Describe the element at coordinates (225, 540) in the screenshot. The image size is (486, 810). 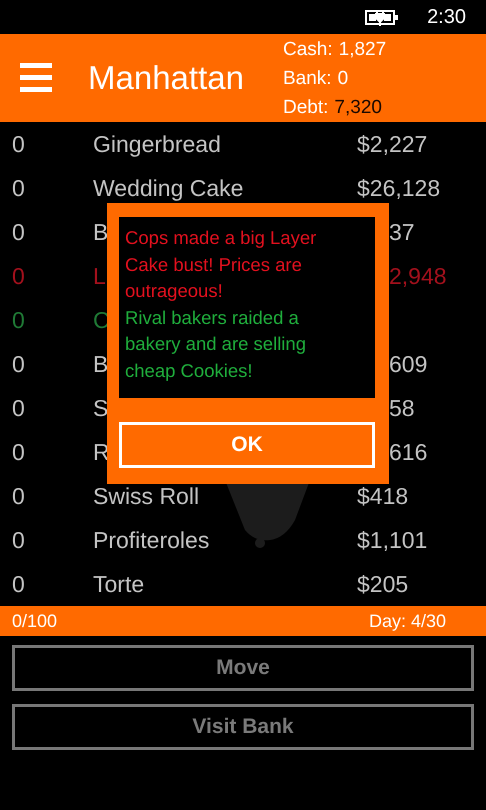
I see `item-name: Profiteroles` at that location.